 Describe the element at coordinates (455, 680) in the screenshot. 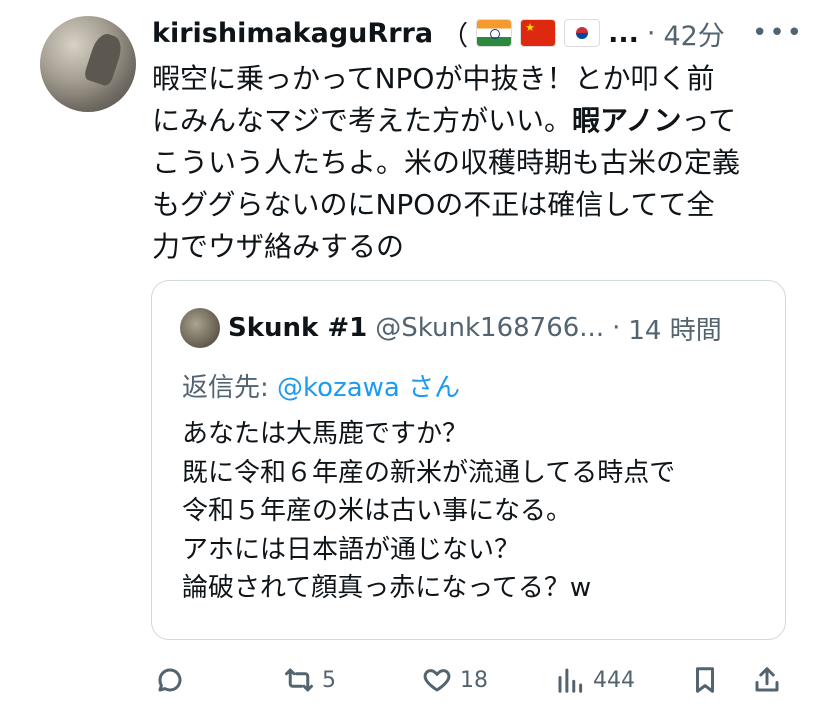

I see `like-button: 18` at that location.